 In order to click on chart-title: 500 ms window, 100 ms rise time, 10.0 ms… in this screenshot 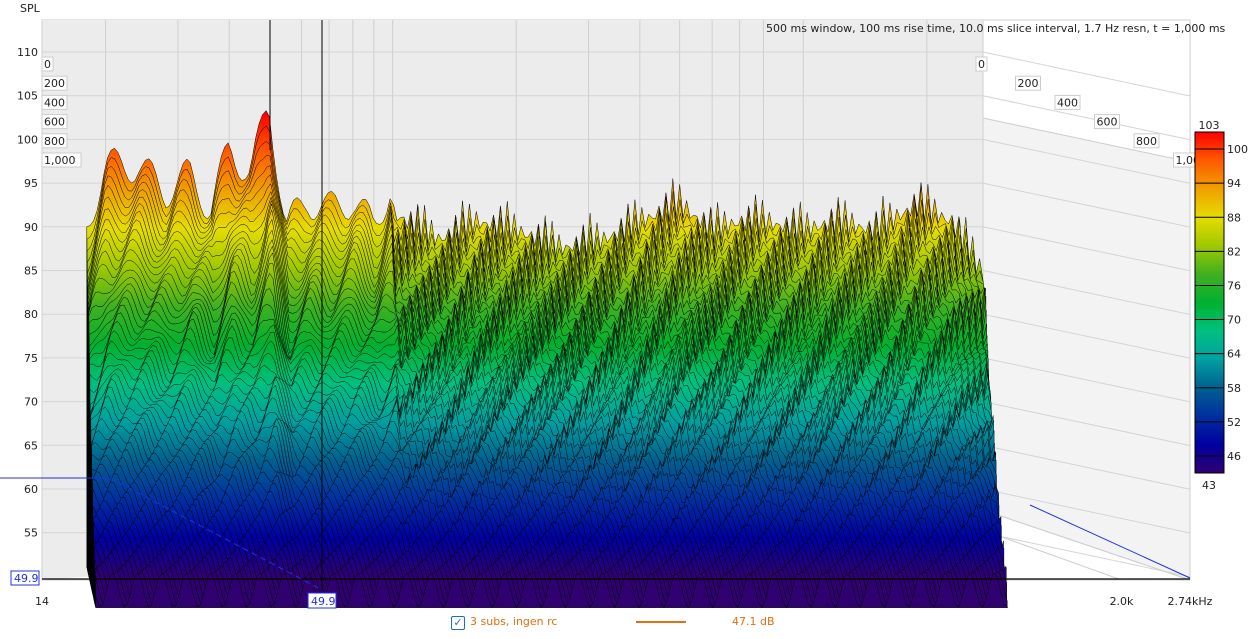, I will do `click(996, 28)`.